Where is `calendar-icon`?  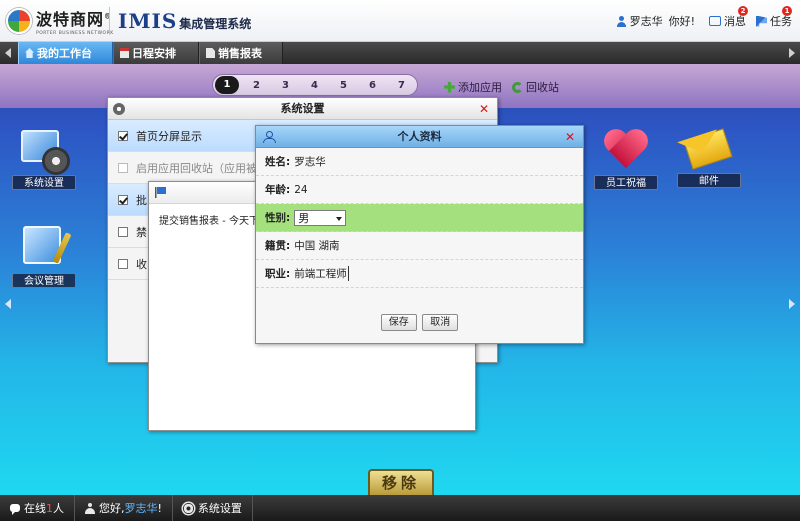 calendar-icon is located at coordinates (124, 53).